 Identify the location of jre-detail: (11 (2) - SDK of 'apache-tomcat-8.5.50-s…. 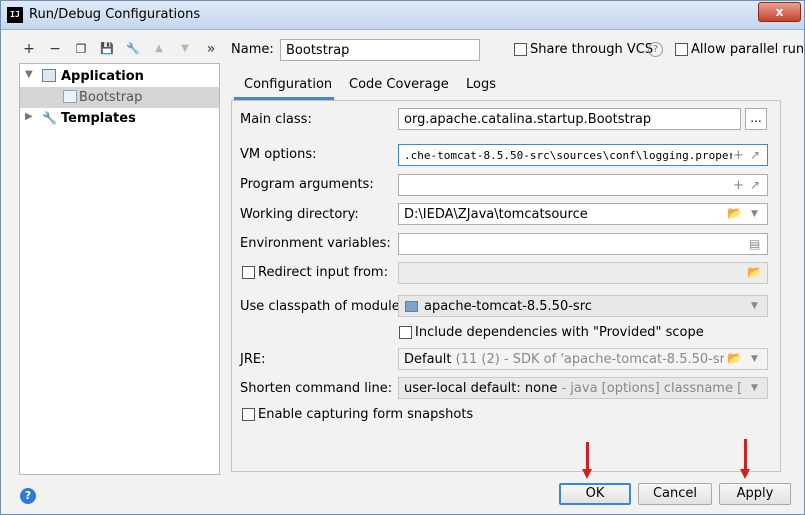
(589, 359).